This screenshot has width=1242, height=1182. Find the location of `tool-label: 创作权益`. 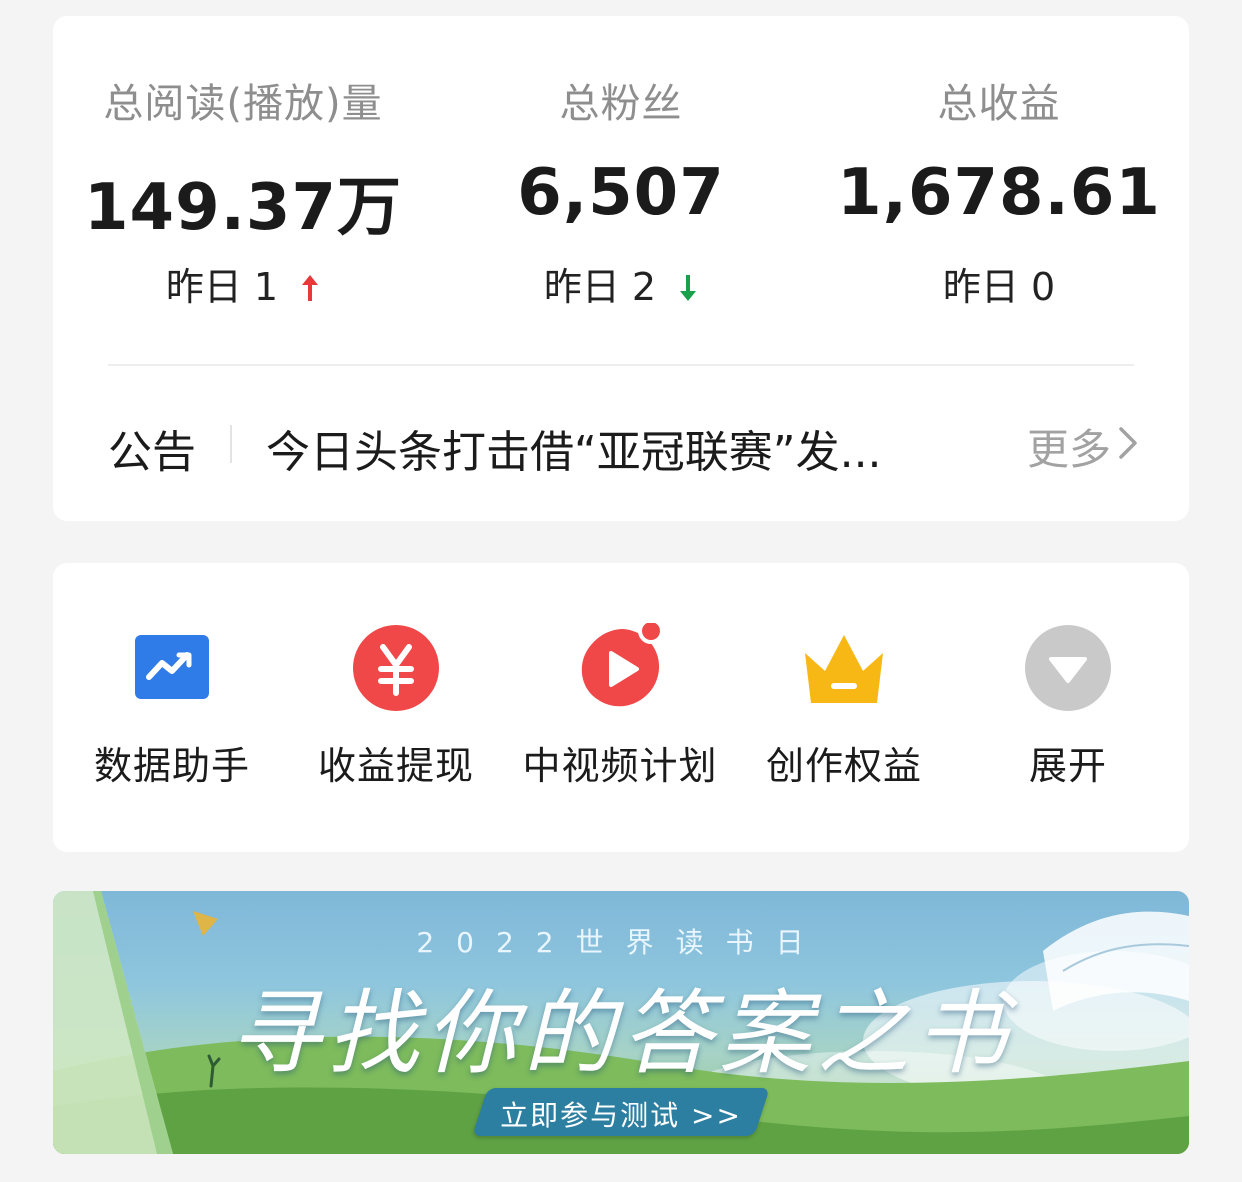

tool-label: 创作权益 is located at coordinates (843, 766).